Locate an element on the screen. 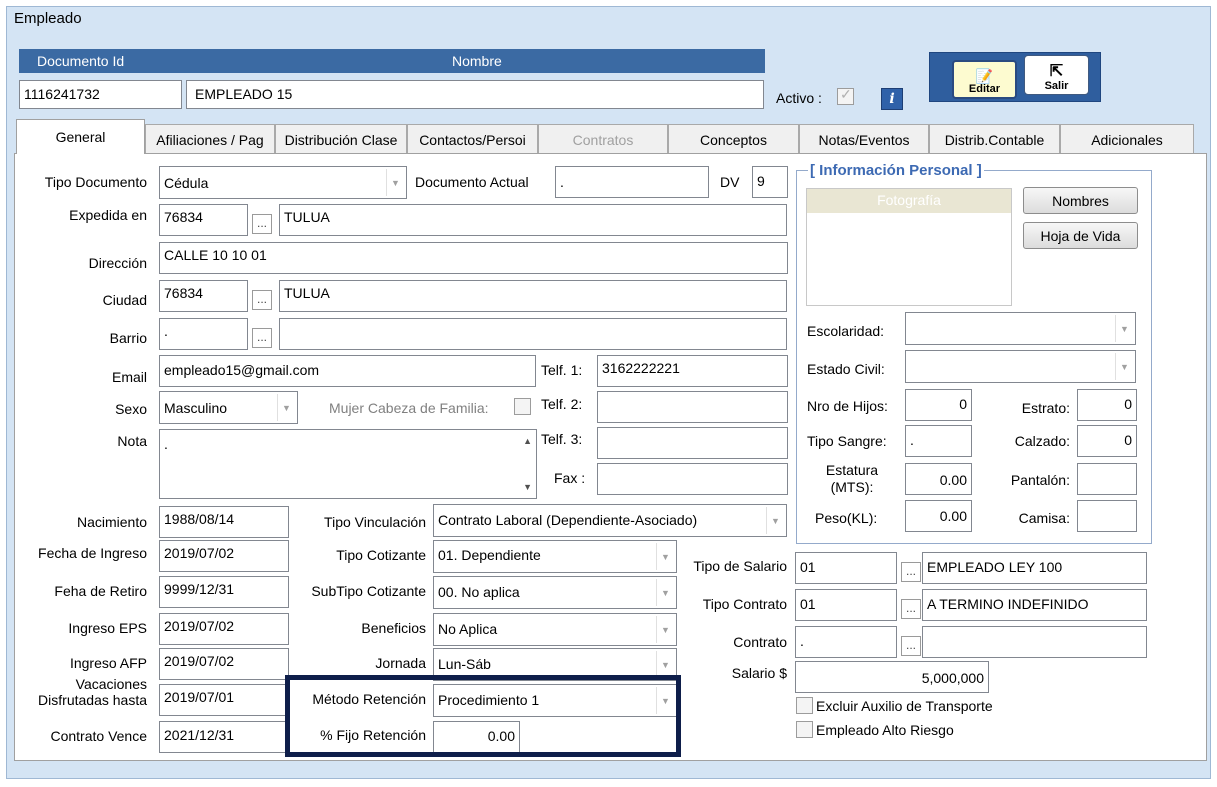 The height and width of the screenshot is (787, 1217). nacimiento-field: 1988/08/14 is located at coordinates (224, 522).